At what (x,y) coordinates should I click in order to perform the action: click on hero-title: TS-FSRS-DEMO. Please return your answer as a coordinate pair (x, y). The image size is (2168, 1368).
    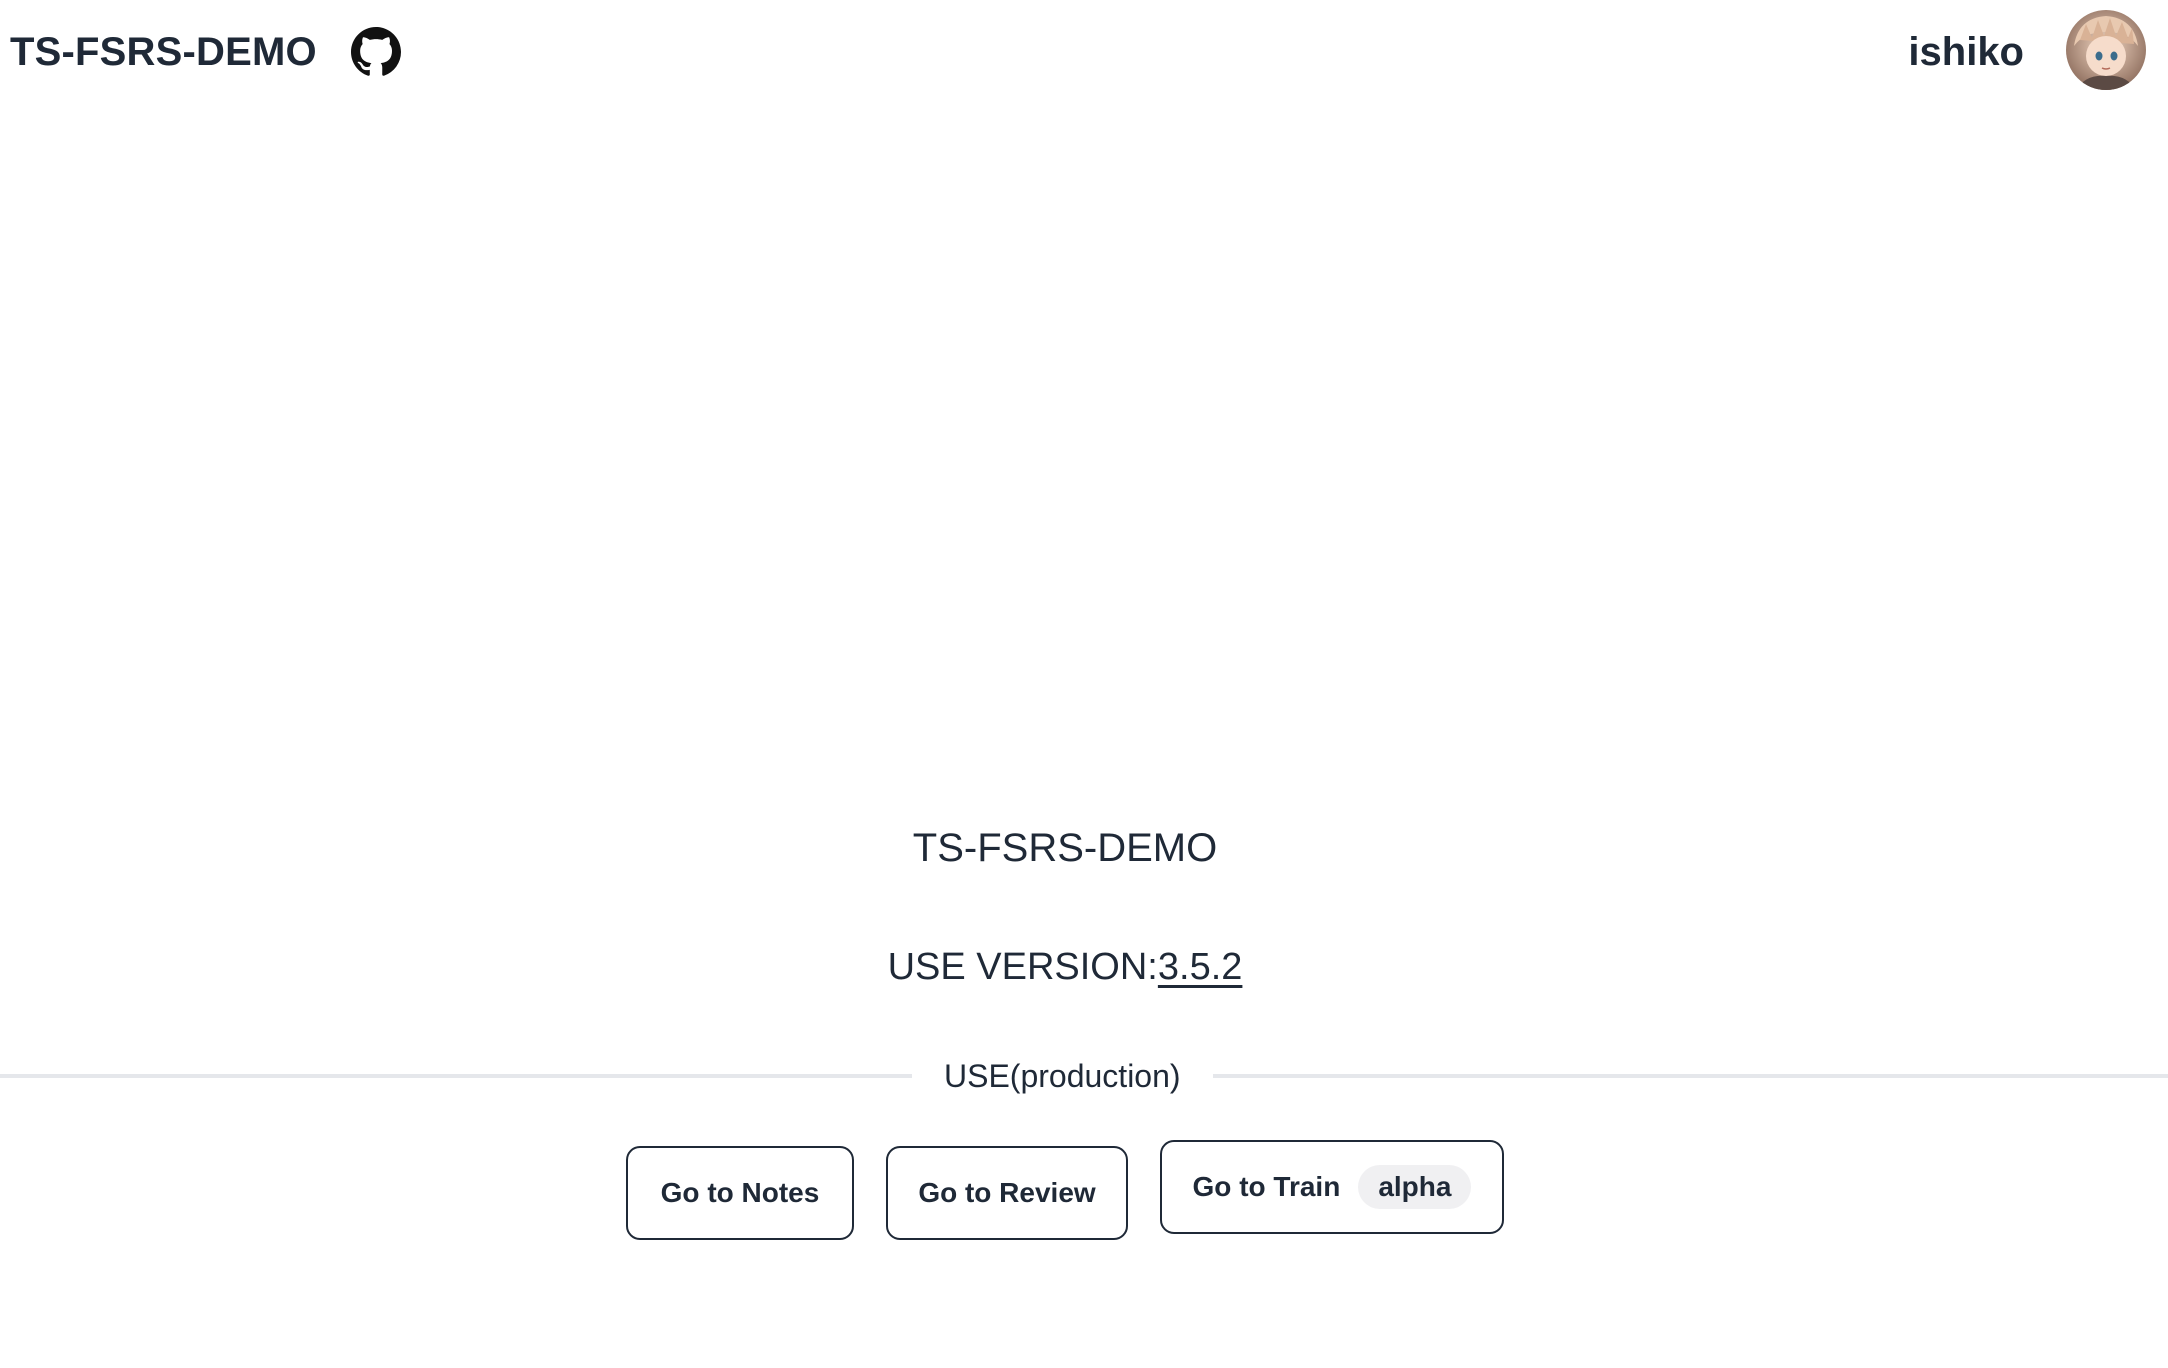
    Looking at the image, I should click on (1065, 848).